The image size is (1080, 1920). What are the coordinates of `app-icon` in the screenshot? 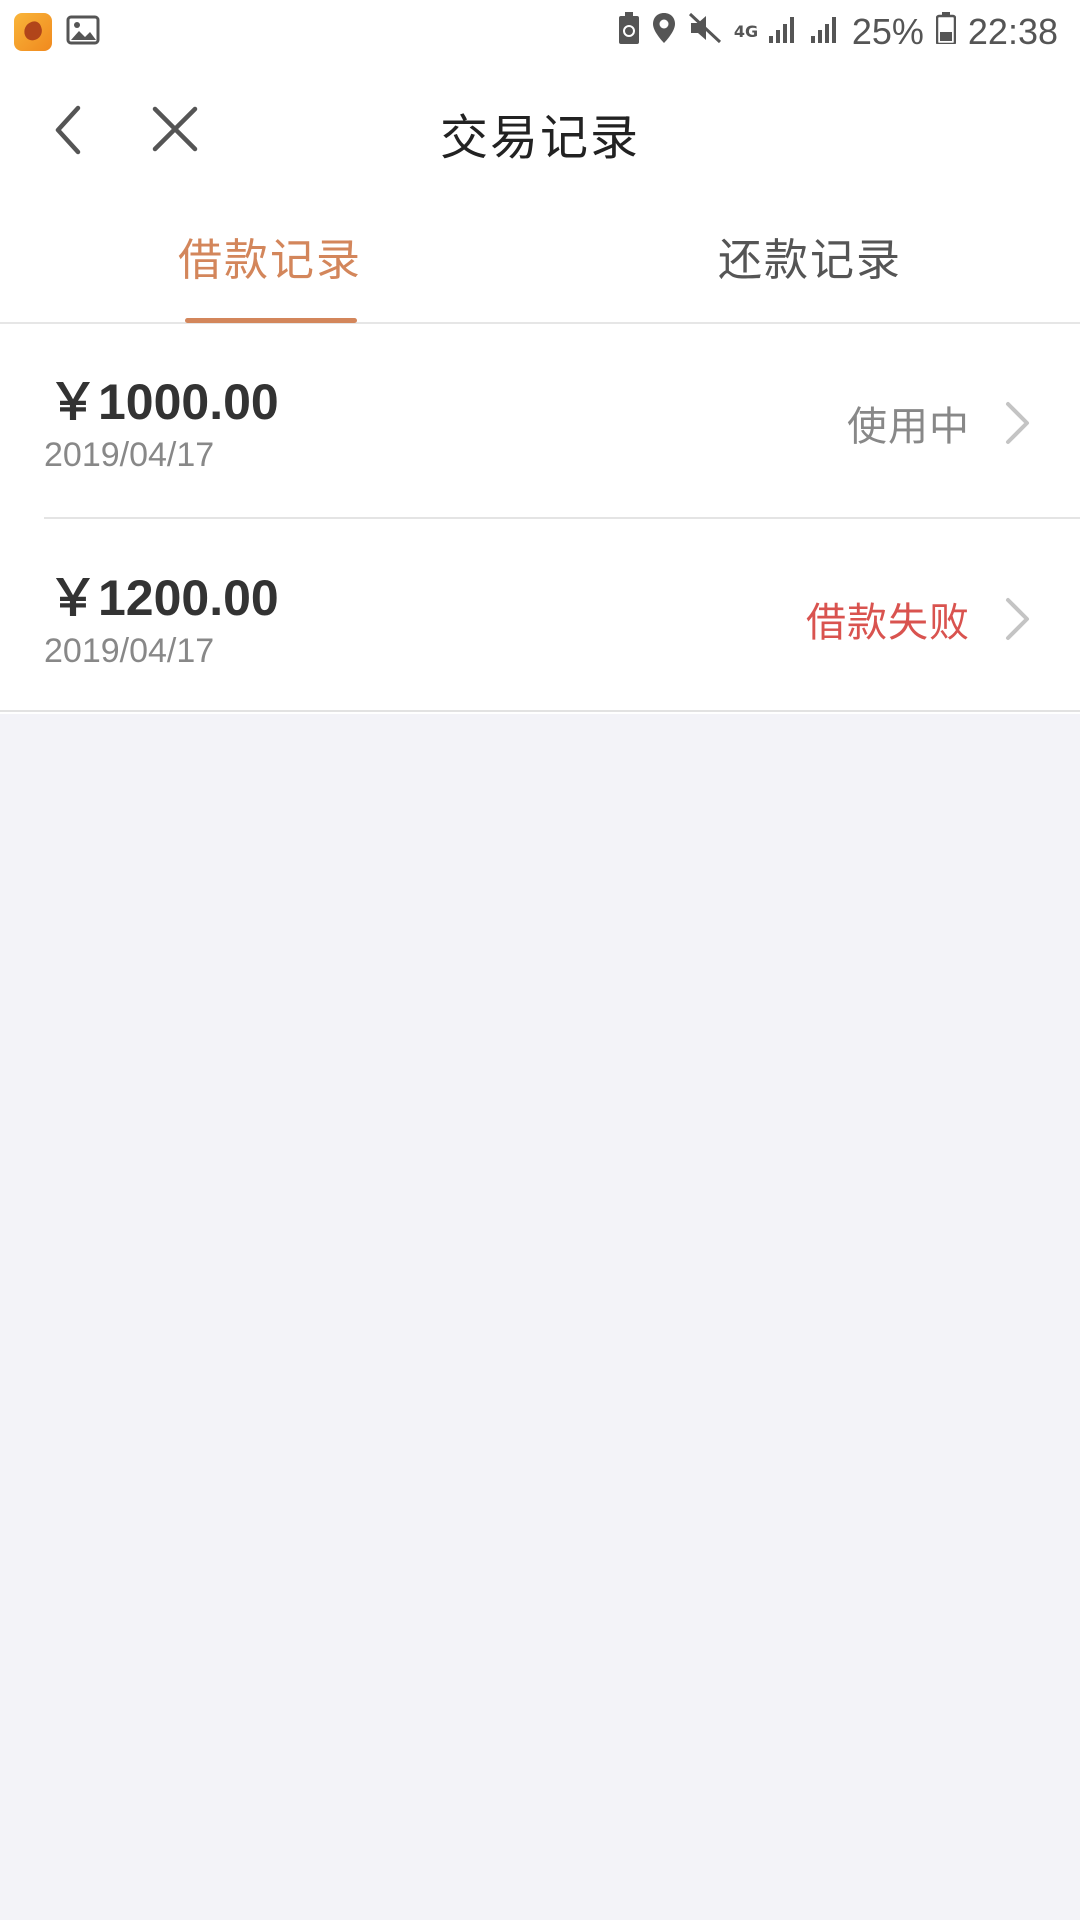 It's located at (33, 32).